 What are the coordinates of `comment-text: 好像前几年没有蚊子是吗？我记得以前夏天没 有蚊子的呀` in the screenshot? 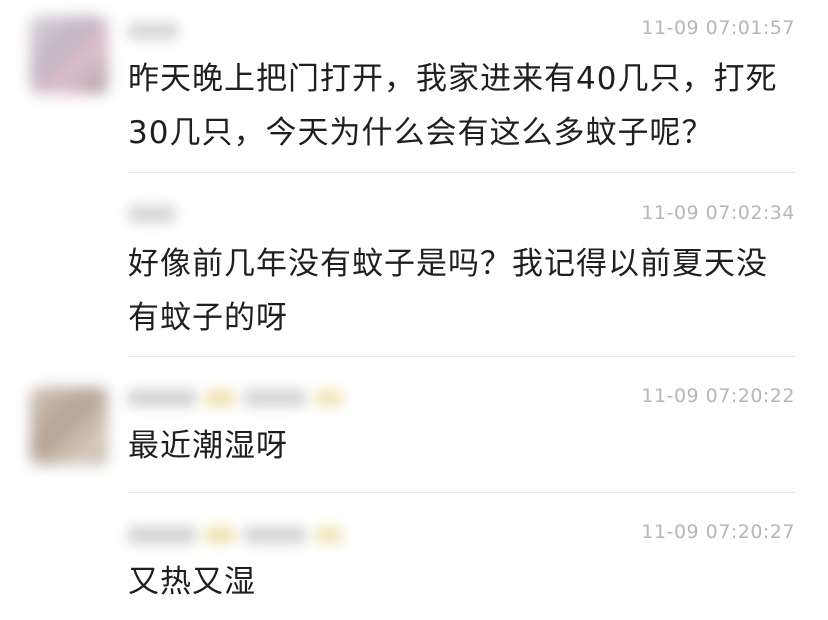 It's located at (468, 291).